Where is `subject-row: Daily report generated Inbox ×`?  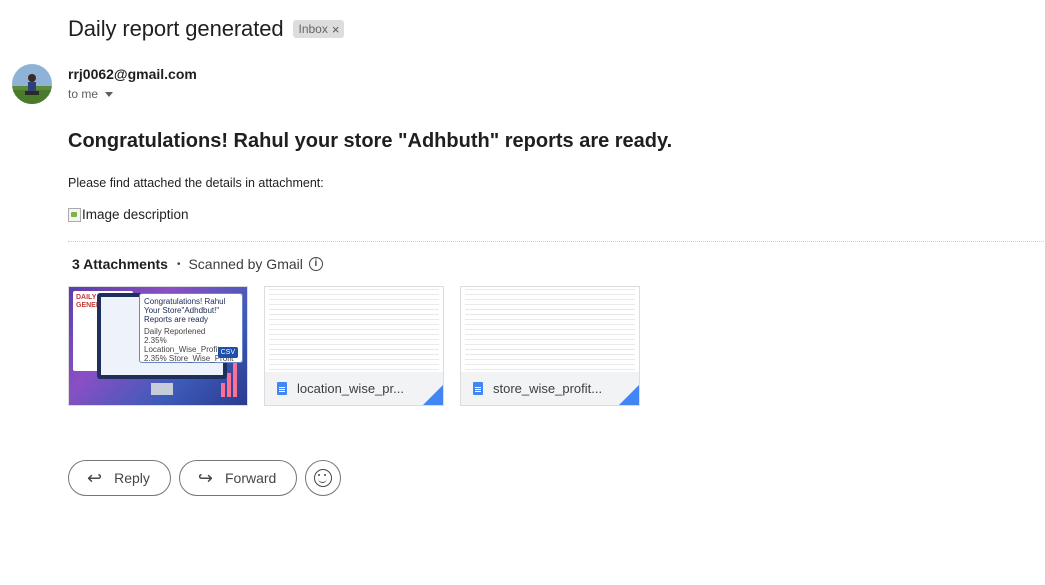 subject-row: Daily report generated Inbox × is located at coordinates (206, 29).